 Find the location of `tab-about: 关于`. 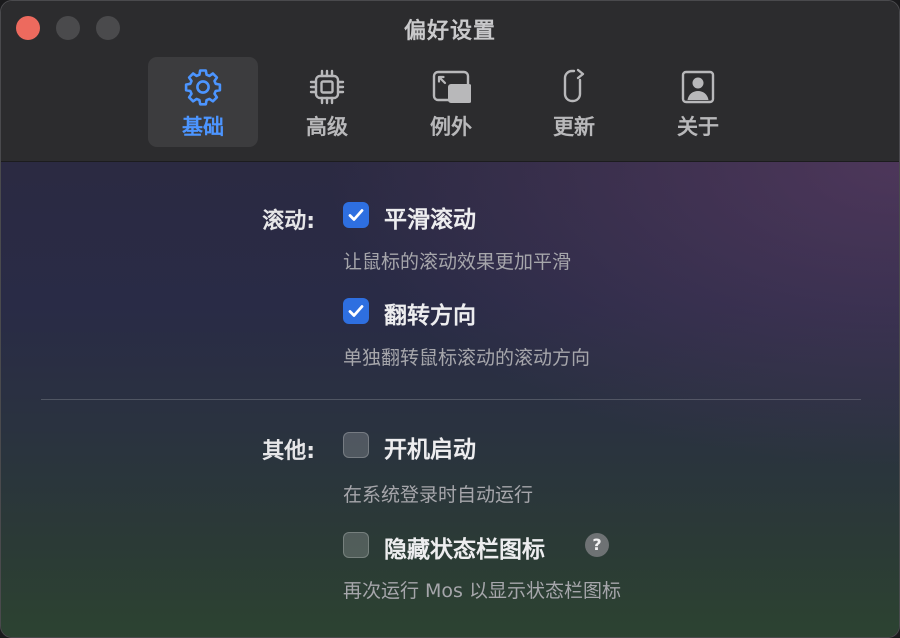

tab-about: 关于 is located at coordinates (698, 102).